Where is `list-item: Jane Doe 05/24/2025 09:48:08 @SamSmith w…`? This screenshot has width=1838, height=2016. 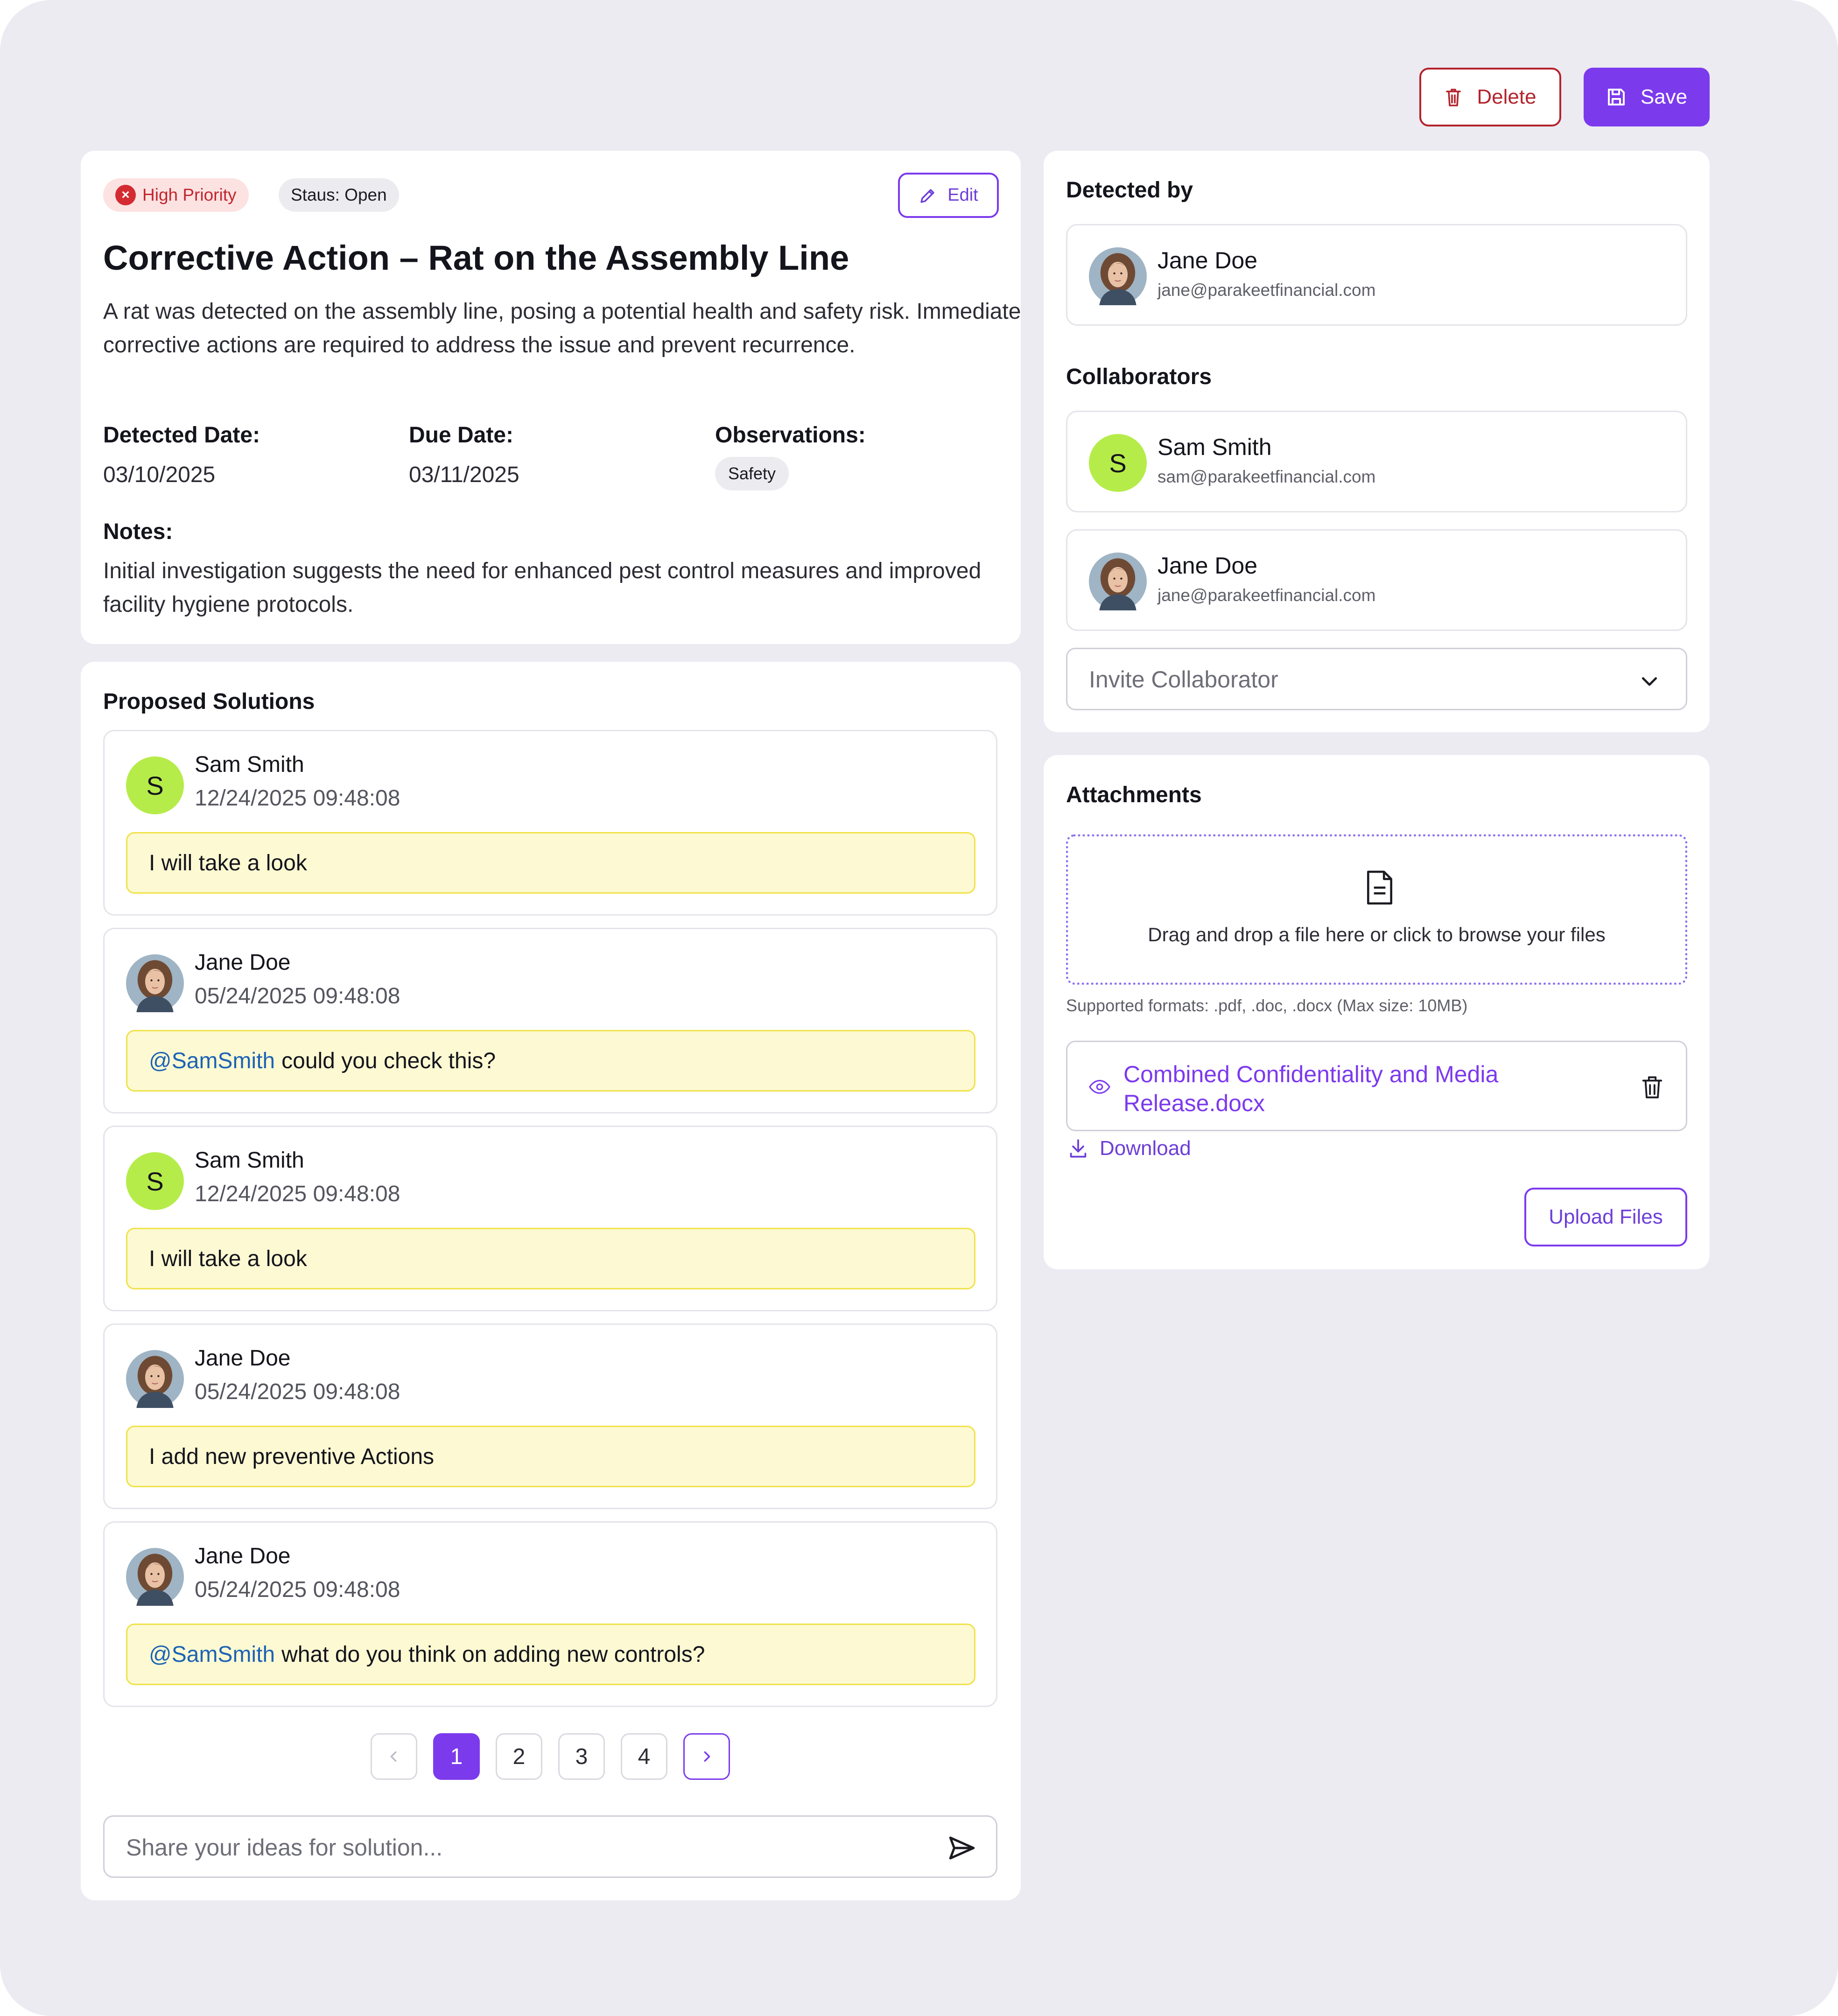 list-item: Jane Doe 05/24/2025 09:48:08 @SamSmith w… is located at coordinates (550, 1614).